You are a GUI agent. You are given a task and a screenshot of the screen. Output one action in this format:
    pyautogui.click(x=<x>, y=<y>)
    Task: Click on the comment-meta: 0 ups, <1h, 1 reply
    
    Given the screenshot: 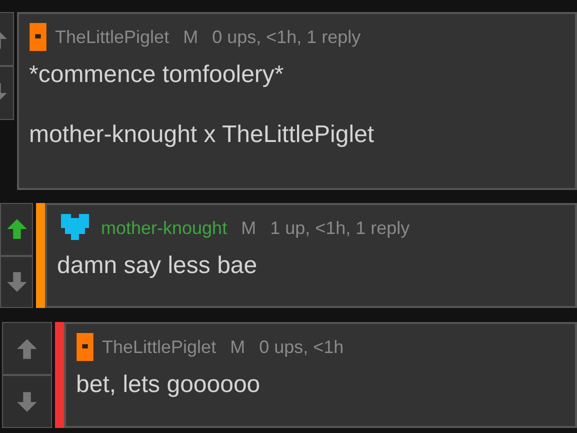 What is the action you would take?
    pyautogui.click(x=286, y=37)
    